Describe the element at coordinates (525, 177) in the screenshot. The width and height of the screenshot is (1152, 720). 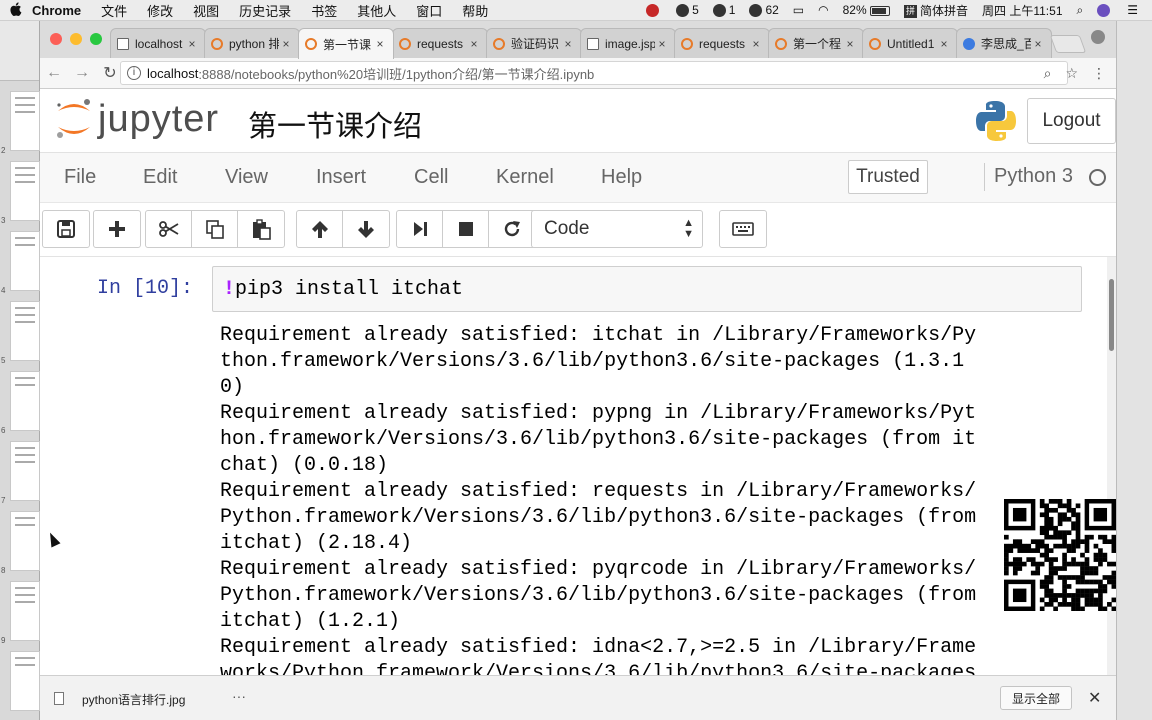
I see `jupyter-menu-kernel: Kernel` at that location.